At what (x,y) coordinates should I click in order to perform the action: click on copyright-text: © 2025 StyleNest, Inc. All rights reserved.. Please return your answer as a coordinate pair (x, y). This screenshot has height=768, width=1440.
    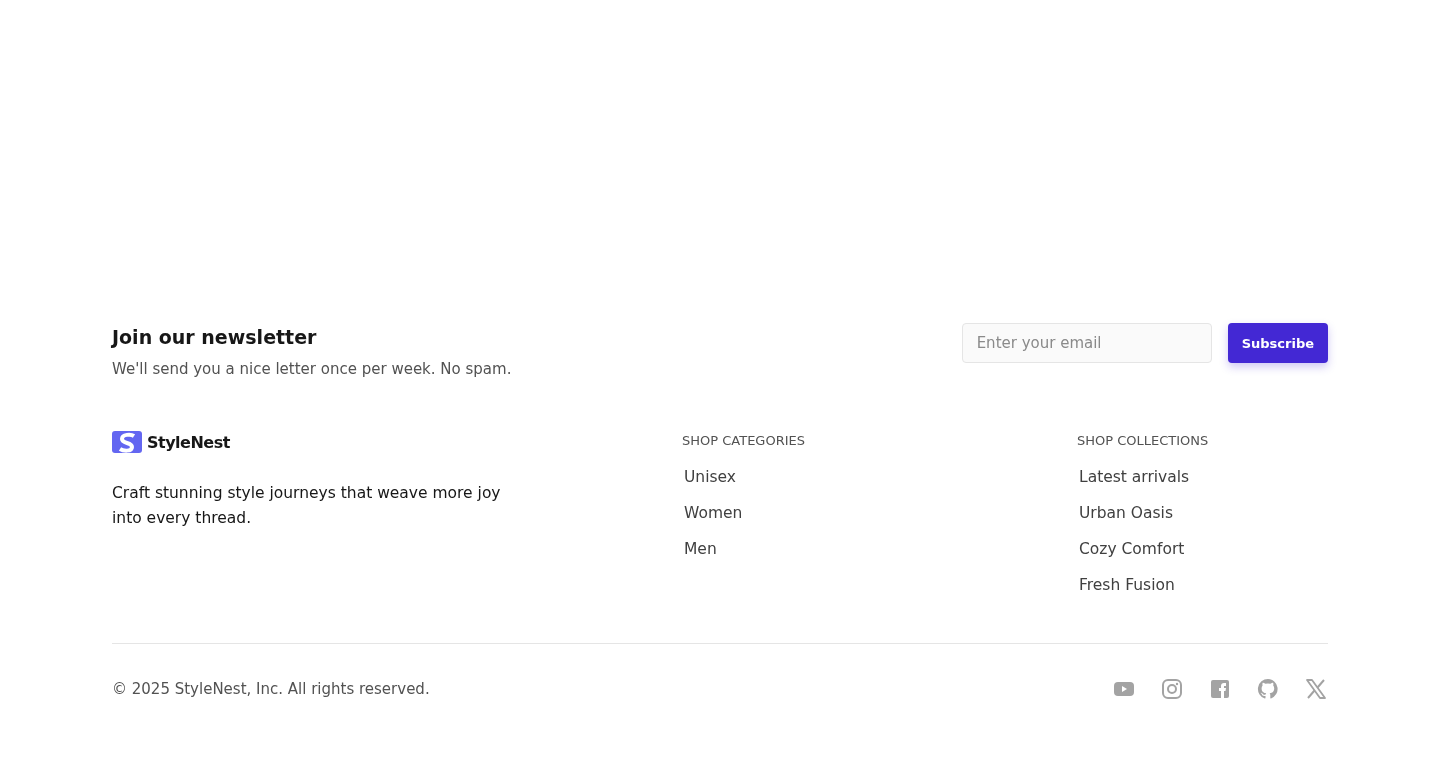
    Looking at the image, I should click on (271, 689).